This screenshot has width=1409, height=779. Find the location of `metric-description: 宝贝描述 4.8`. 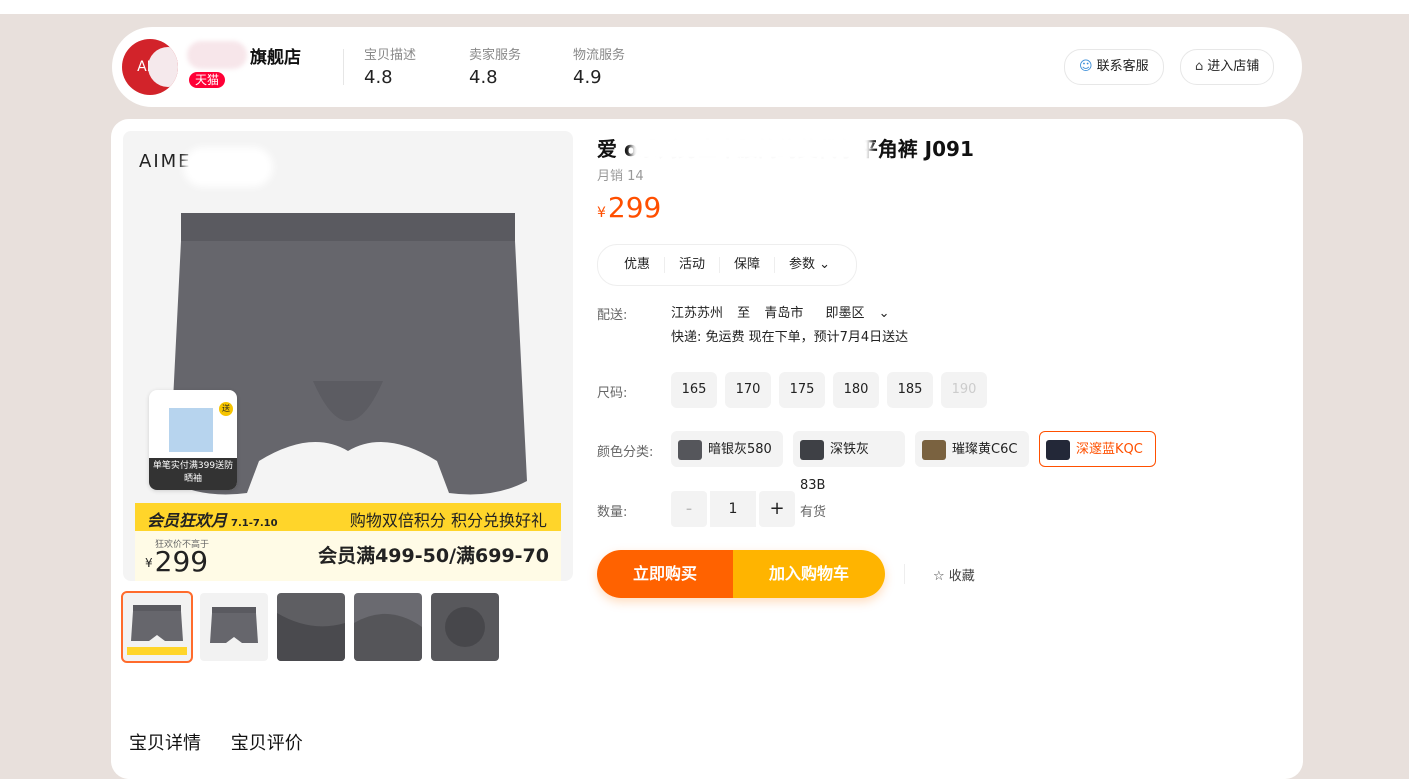

metric-description: 宝贝描述 4.8 is located at coordinates (390, 68).